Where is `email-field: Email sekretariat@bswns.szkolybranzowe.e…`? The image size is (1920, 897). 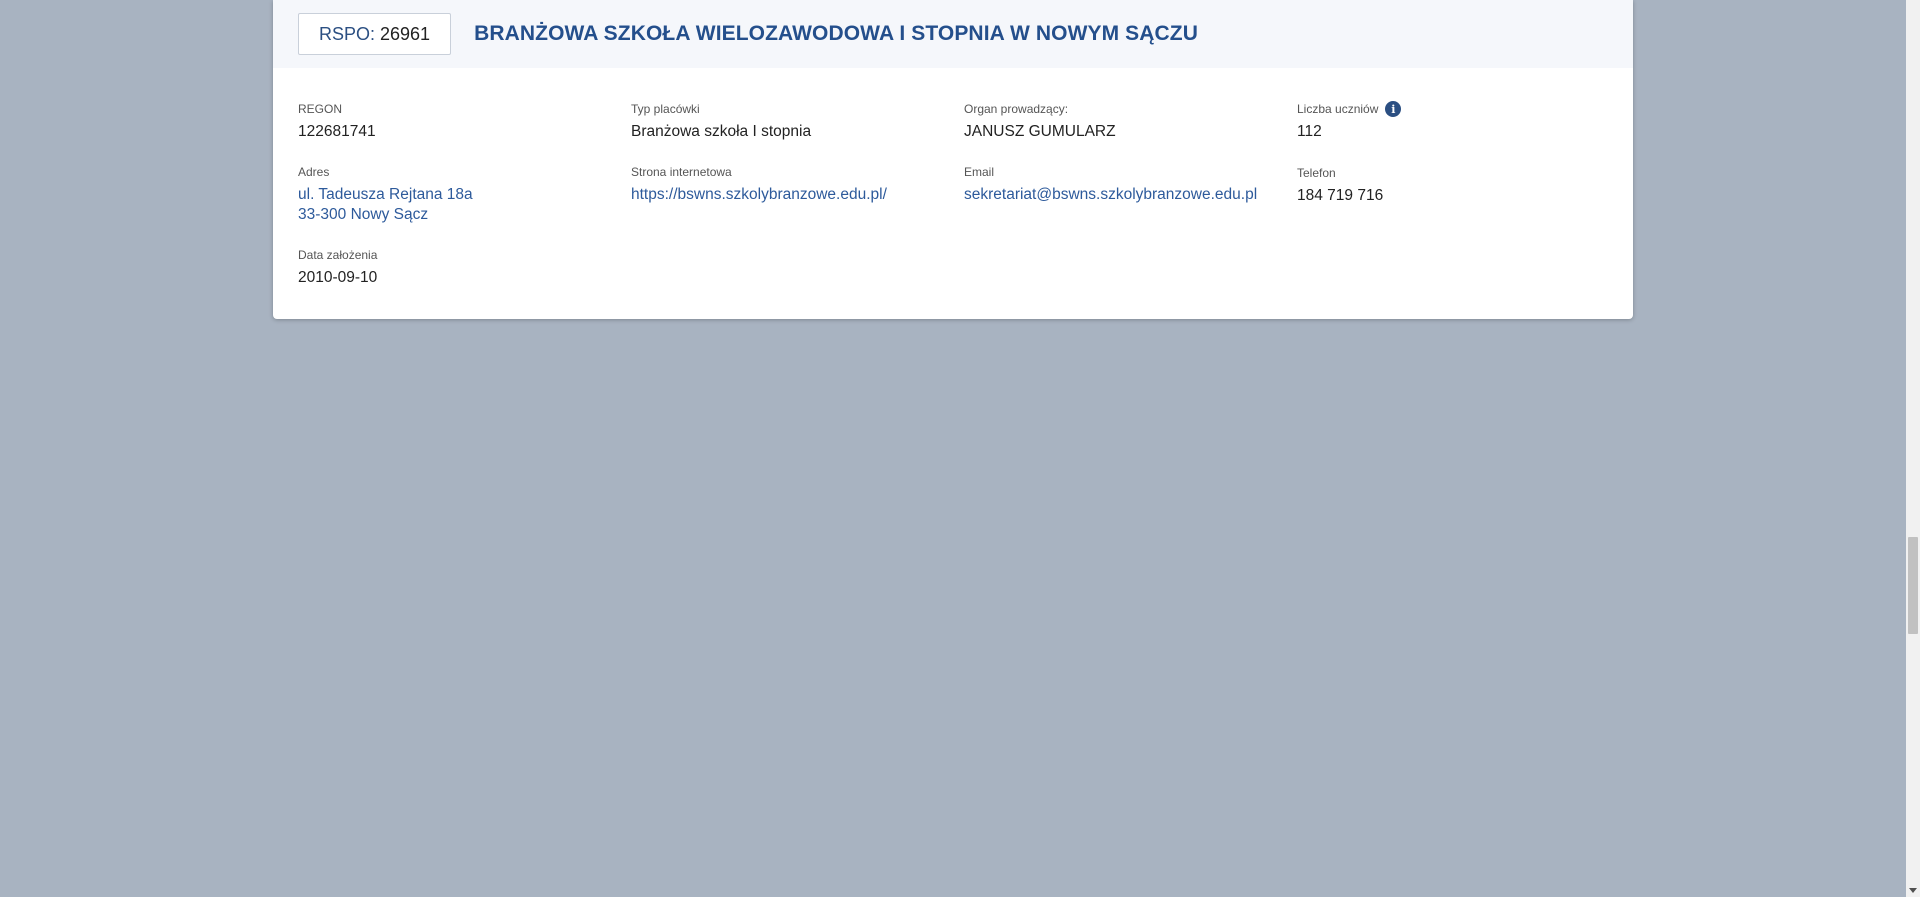
email-field: Email sekretariat@bswns.szkolybranzowe.e… is located at coordinates (1110, 185).